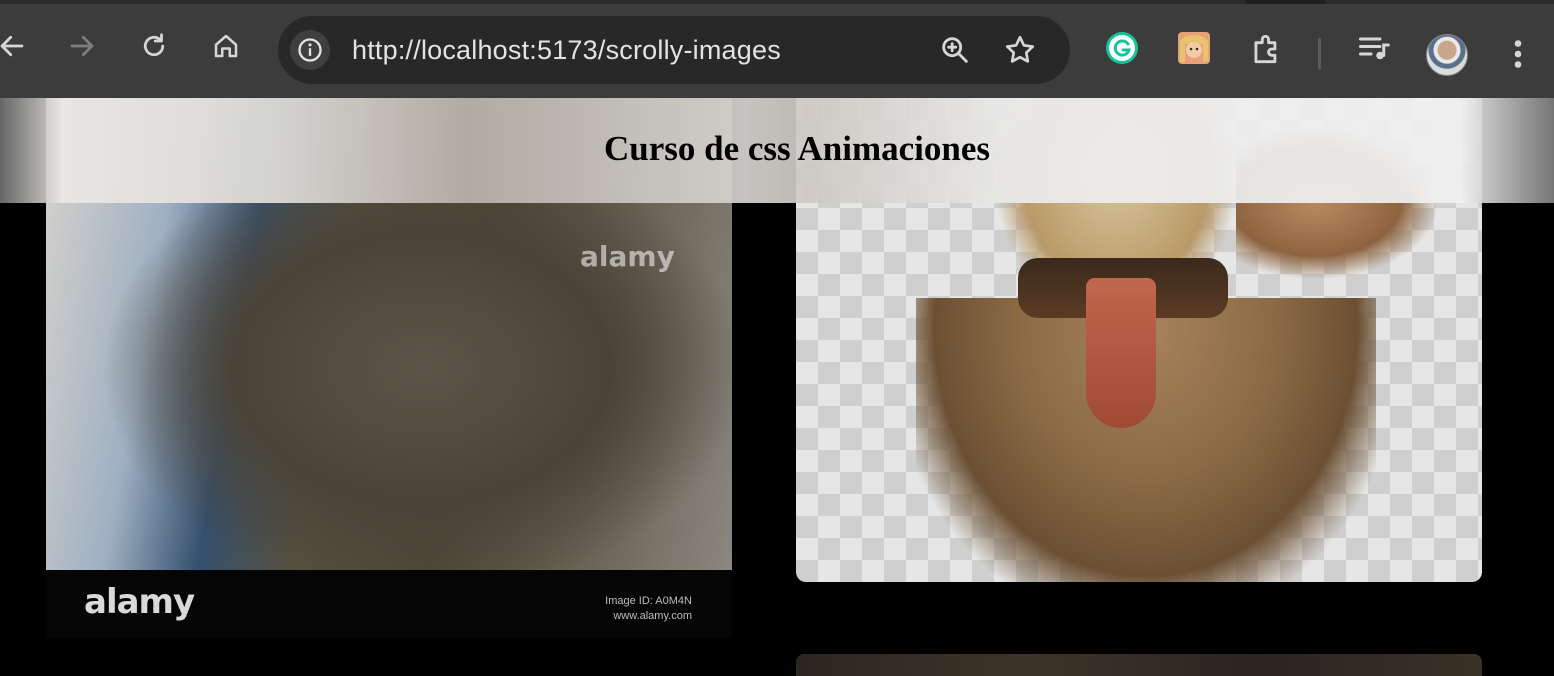 The width and height of the screenshot is (1554, 676). What do you see at coordinates (627, 256) in the screenshot?
I see `image-watermark: alamy` at bounding box center [627, 256].